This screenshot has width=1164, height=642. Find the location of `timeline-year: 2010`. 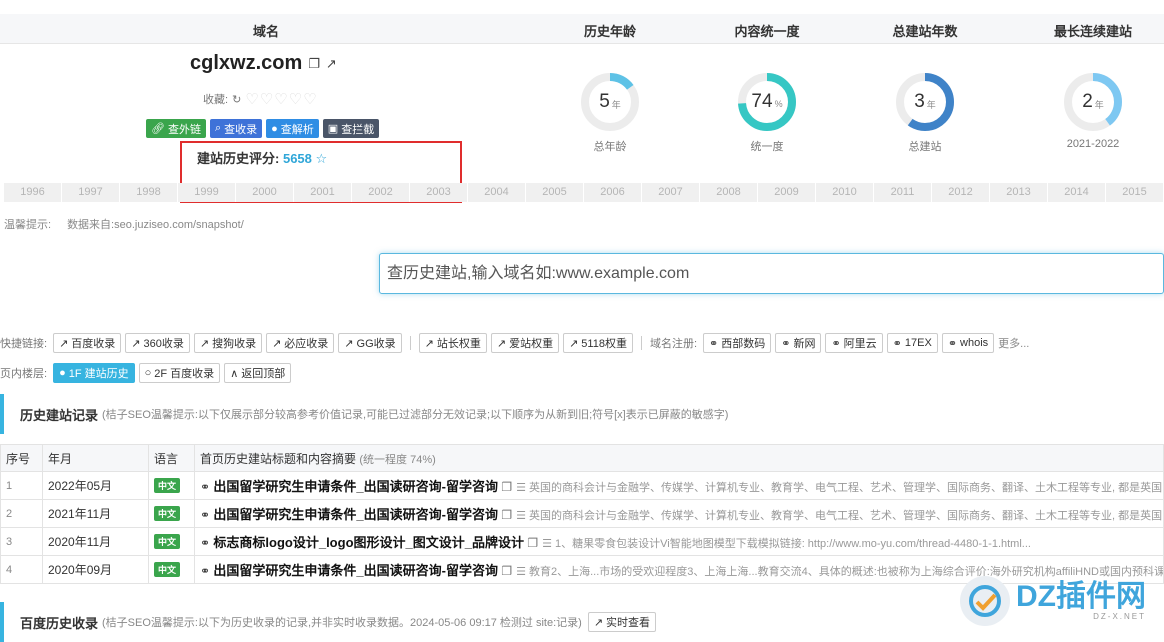

timeline-year: 2010 is located at coordinates (845, 192).